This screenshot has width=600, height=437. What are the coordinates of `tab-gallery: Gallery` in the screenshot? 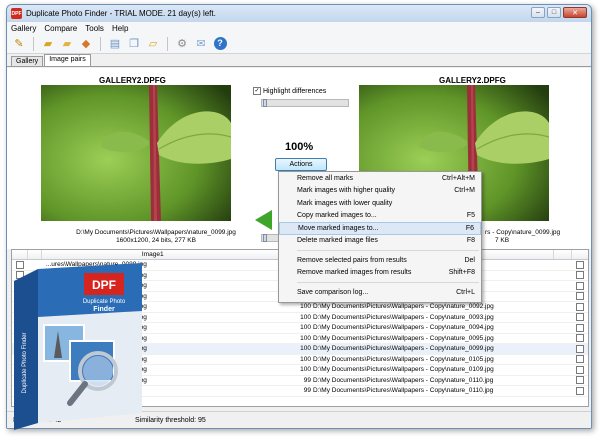 It's located at (27, 61).